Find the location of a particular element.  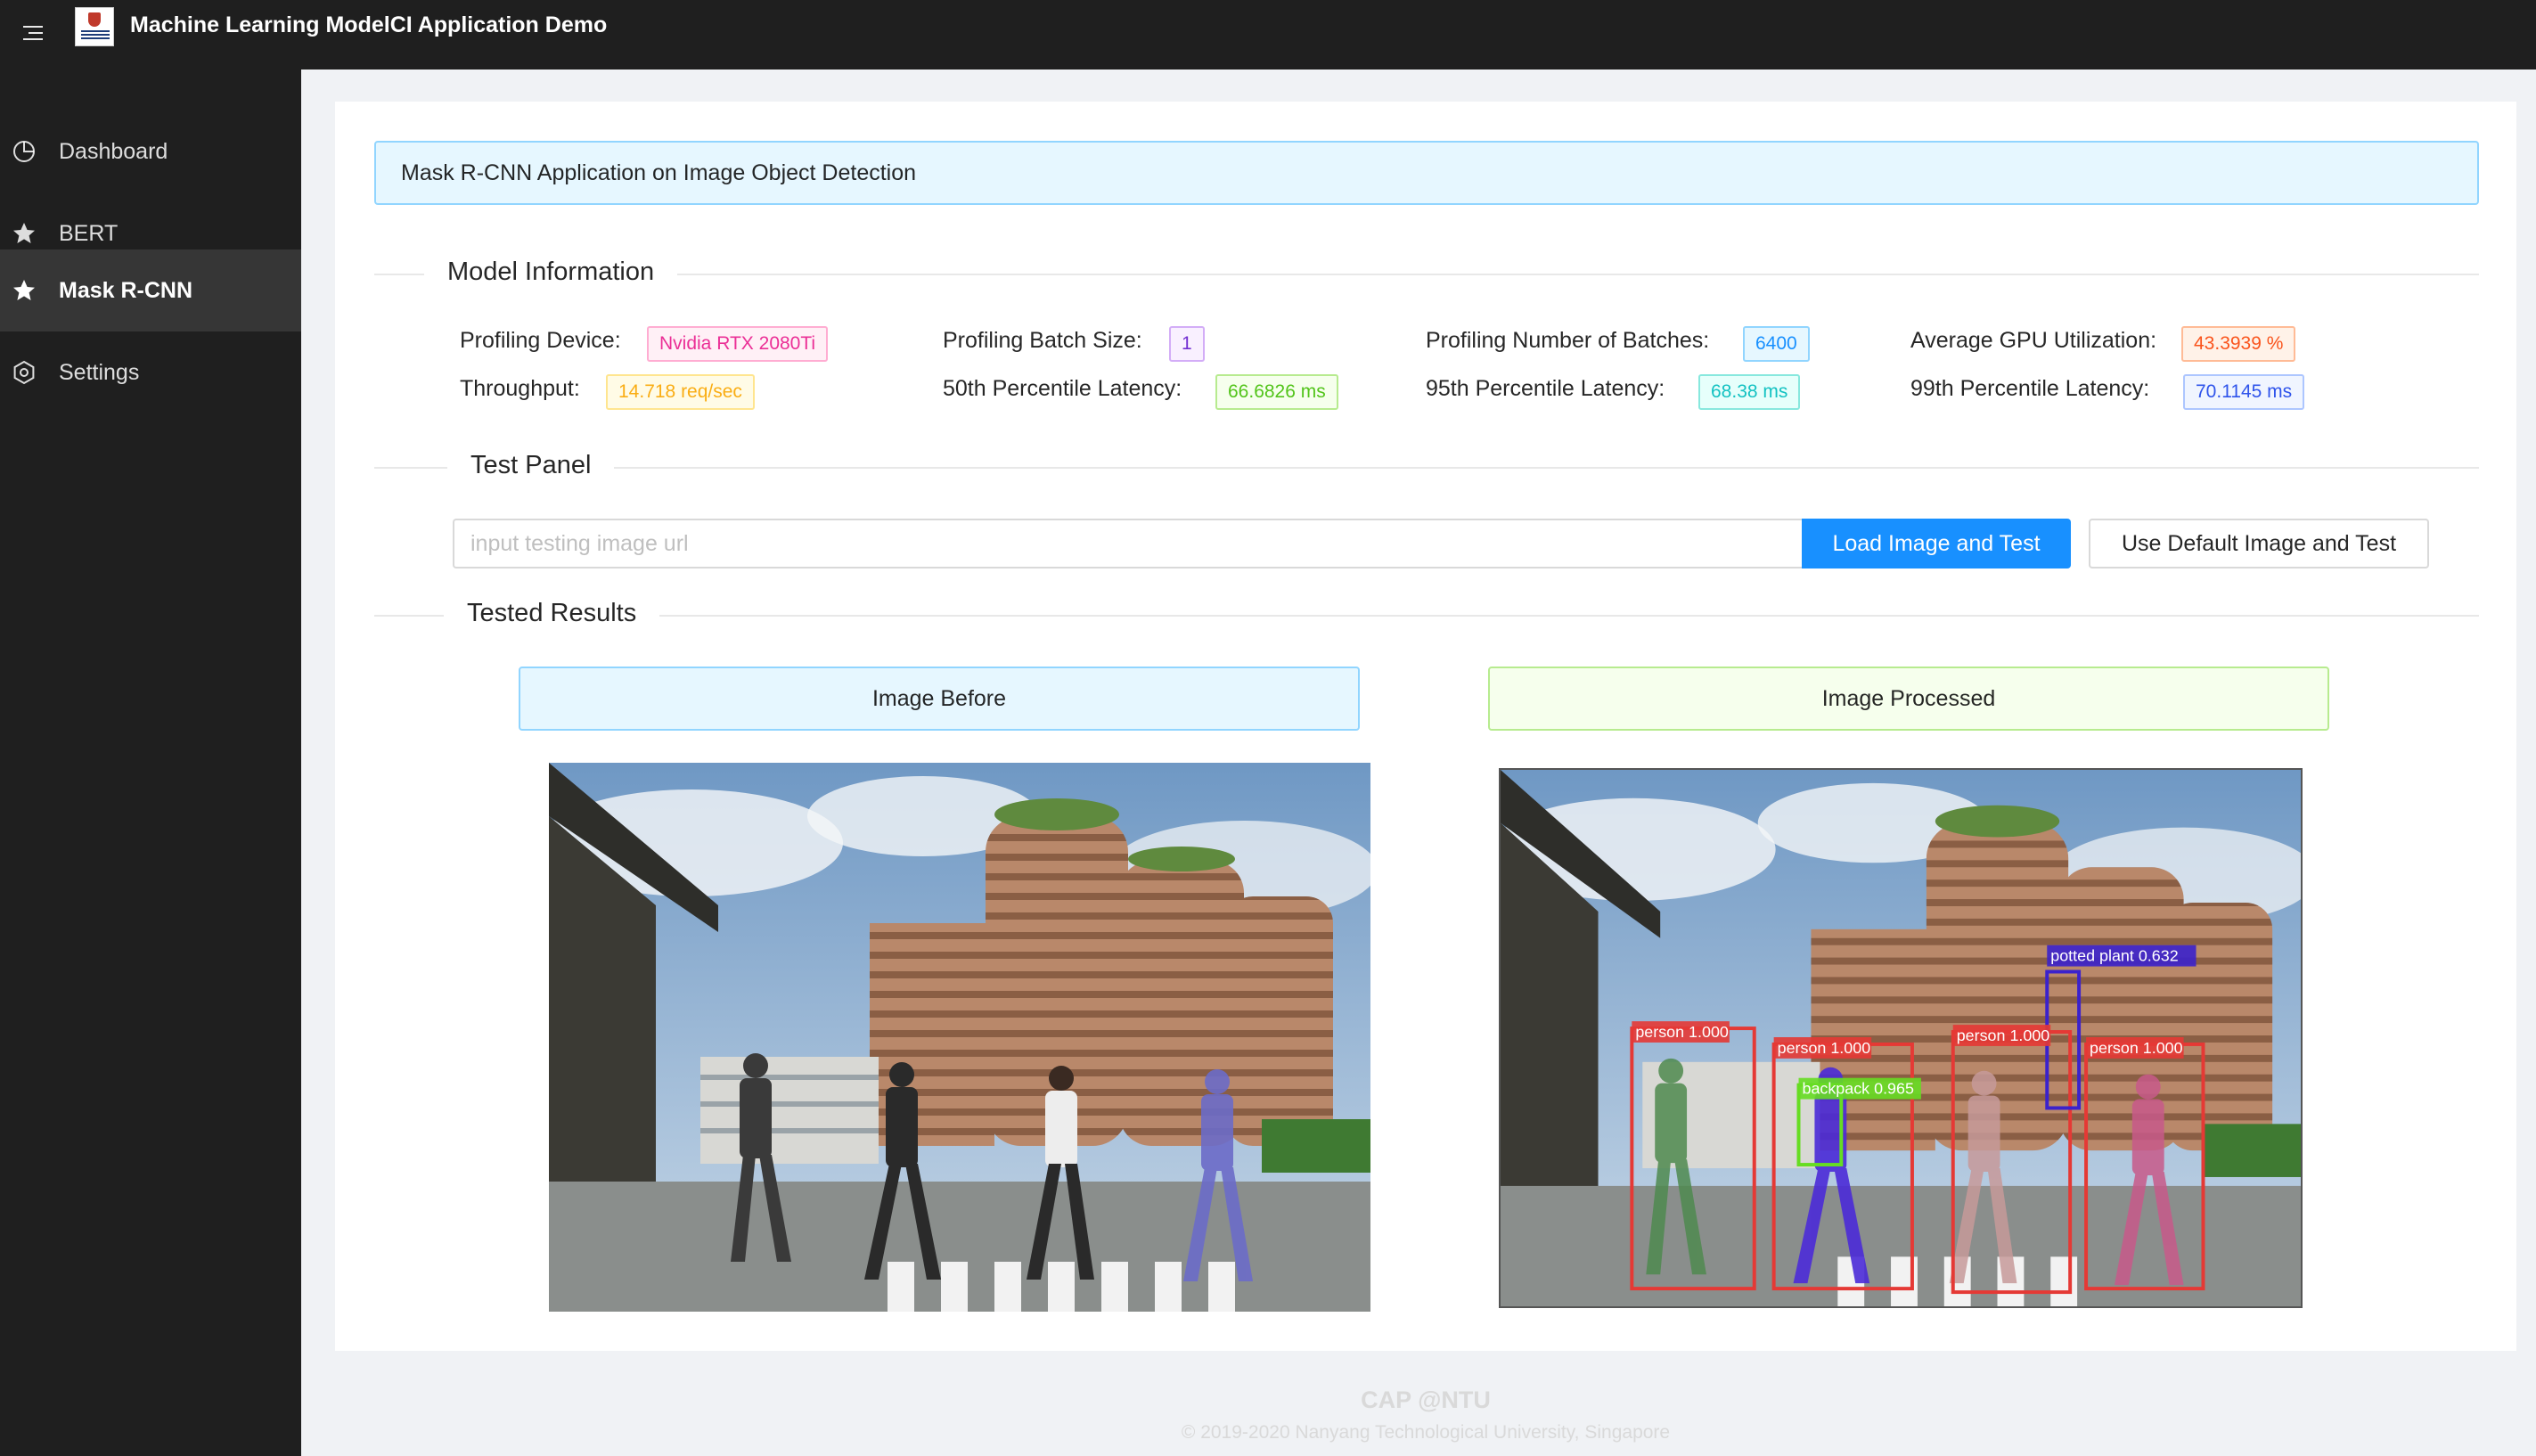

p50-latency-label: 50th Percentile Latency: is located at coordinates (1062, 389).